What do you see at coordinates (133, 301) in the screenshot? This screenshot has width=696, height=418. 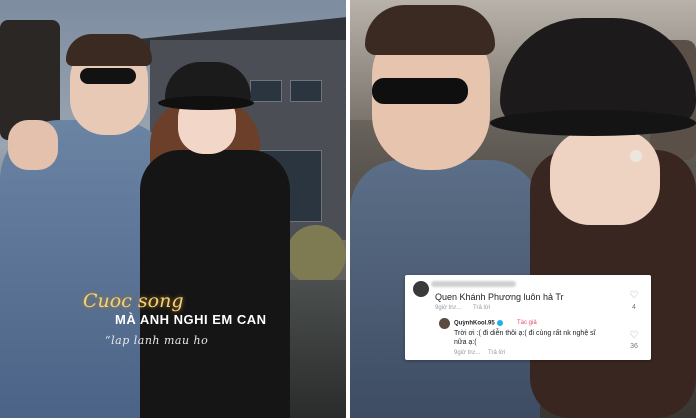 I see `caption-title: Cuoc song` at bounding box center [133, 301].